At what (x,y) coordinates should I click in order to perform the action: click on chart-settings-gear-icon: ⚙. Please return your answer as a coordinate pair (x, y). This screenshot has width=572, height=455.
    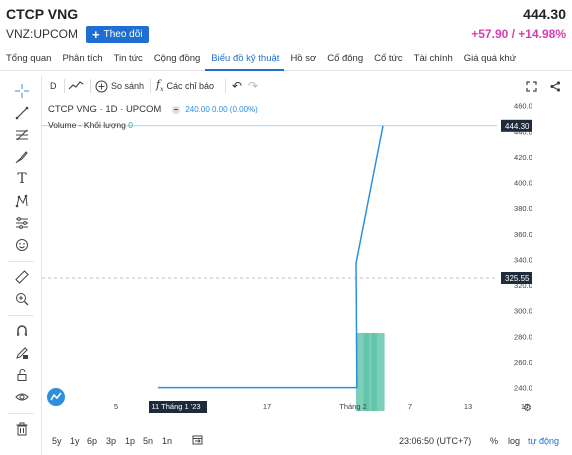
    Looking at the image, I should click on (527, 408).